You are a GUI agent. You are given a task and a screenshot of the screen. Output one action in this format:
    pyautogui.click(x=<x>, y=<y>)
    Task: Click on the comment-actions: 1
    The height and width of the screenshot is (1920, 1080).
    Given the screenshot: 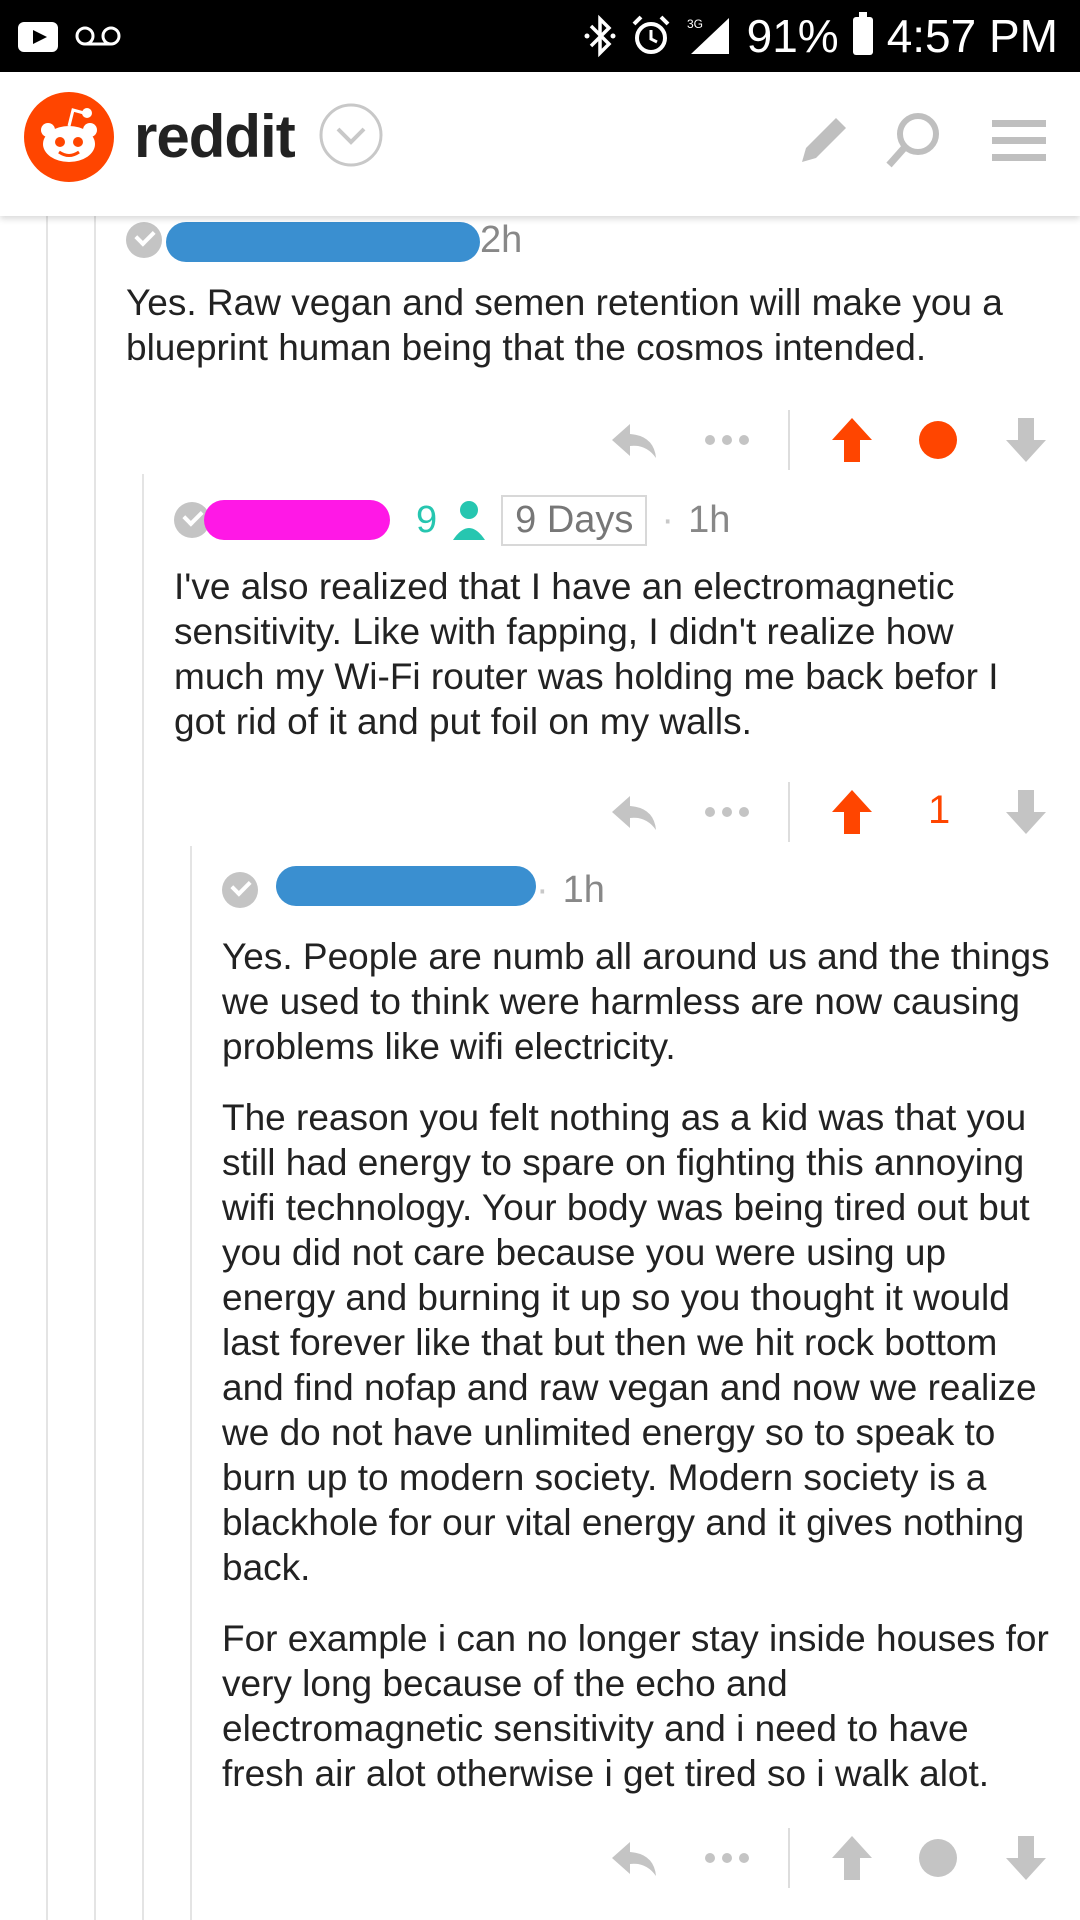 What is the action you would take?
    pyautogui.click(x=845, y=815)
    